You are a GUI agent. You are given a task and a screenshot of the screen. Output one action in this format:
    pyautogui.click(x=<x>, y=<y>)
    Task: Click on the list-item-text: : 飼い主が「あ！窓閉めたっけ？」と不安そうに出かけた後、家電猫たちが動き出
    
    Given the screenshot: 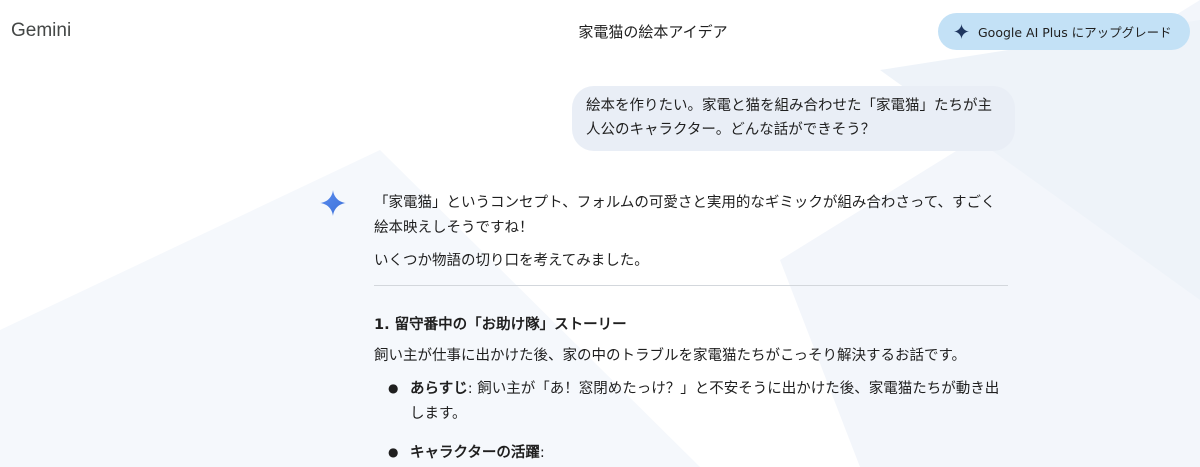 What is the action you would take?
    pyautogui.click(x=733, y=389)
    